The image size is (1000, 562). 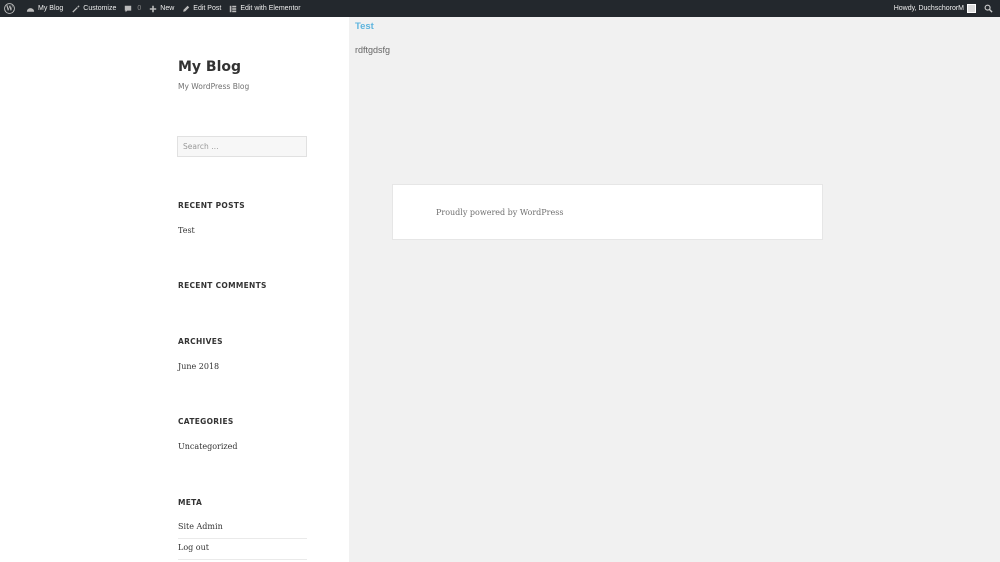 I want to click on search-icon, so click(x=988, y=8).